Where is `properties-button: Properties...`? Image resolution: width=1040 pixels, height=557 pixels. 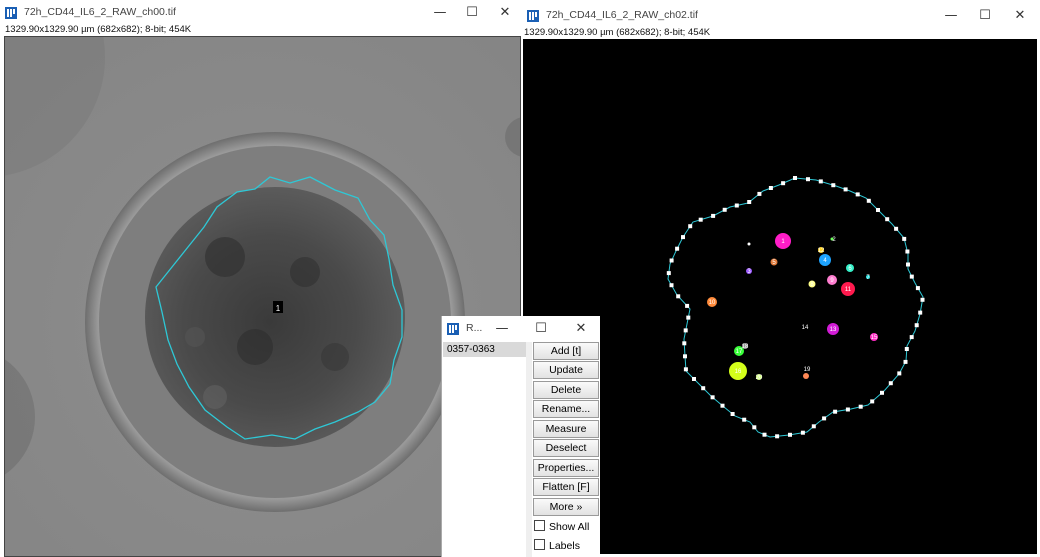
properties-button: Properties... is located at coordinates (566, 468).